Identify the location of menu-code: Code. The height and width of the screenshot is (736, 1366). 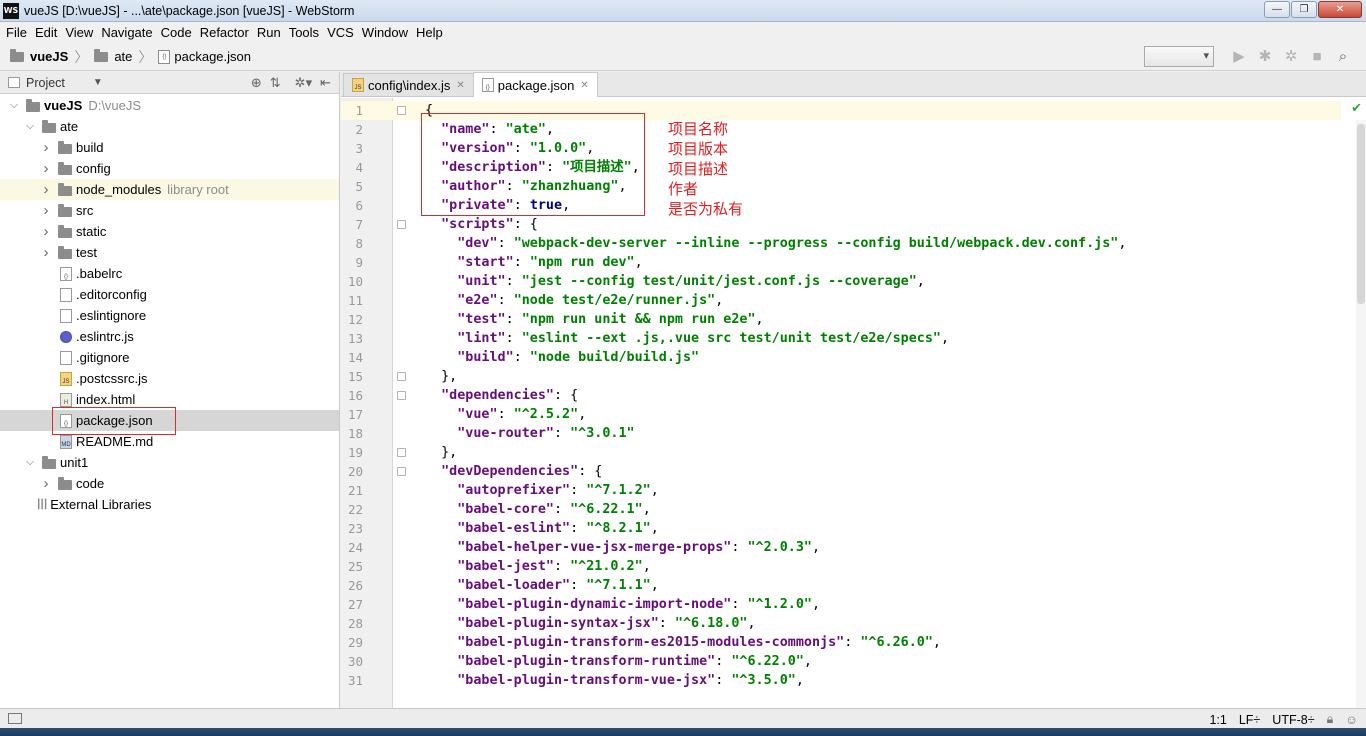
(176, 32).